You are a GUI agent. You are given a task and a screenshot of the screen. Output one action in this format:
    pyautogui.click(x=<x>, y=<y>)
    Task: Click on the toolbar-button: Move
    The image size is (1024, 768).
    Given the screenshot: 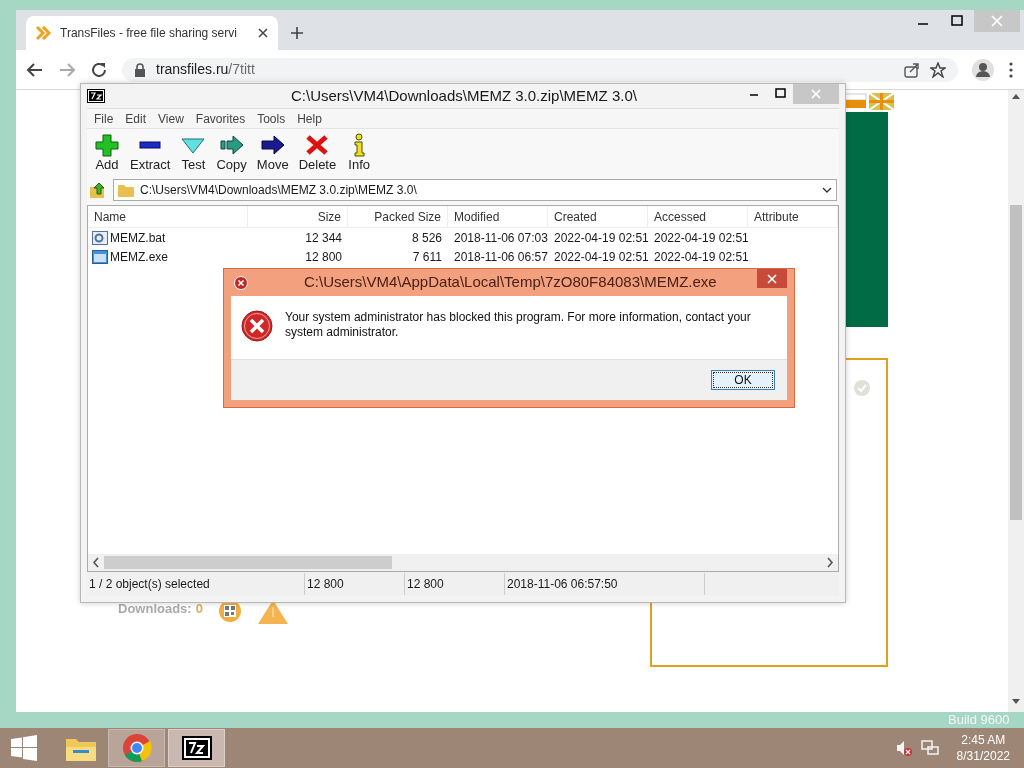 What is the action you would take?
    pyautogui.click(x=272, y=153)
    